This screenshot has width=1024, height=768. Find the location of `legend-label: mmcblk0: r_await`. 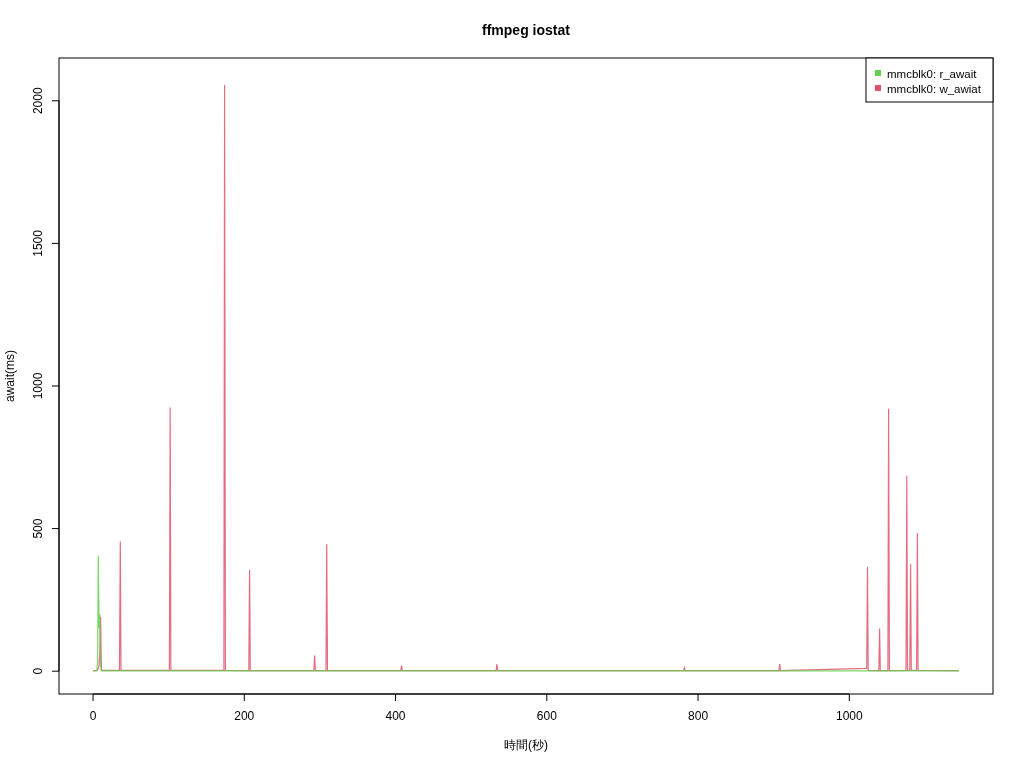

legend-label: mmcblk0: r_await is located at coordinates (932, 73).